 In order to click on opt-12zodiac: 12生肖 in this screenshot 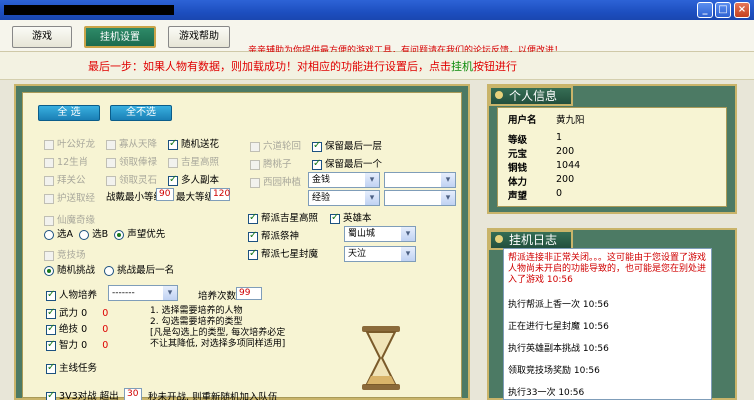, I will do `click(66, 161)`.